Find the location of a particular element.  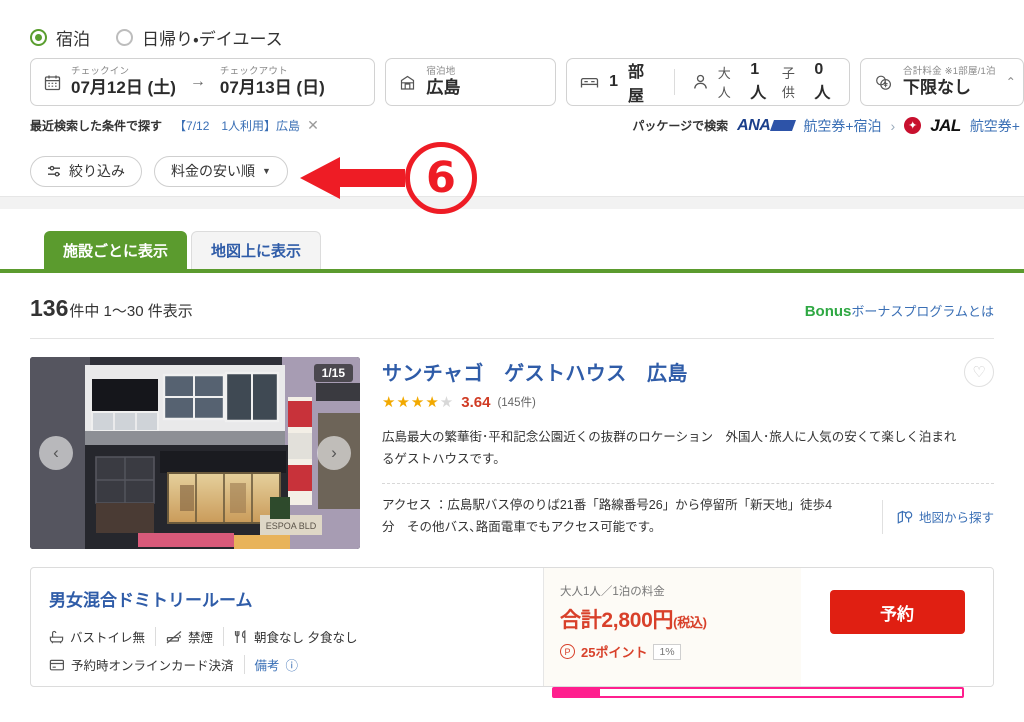

chevron-up-icon: ⌃ is located at coordinates (1011, 82).